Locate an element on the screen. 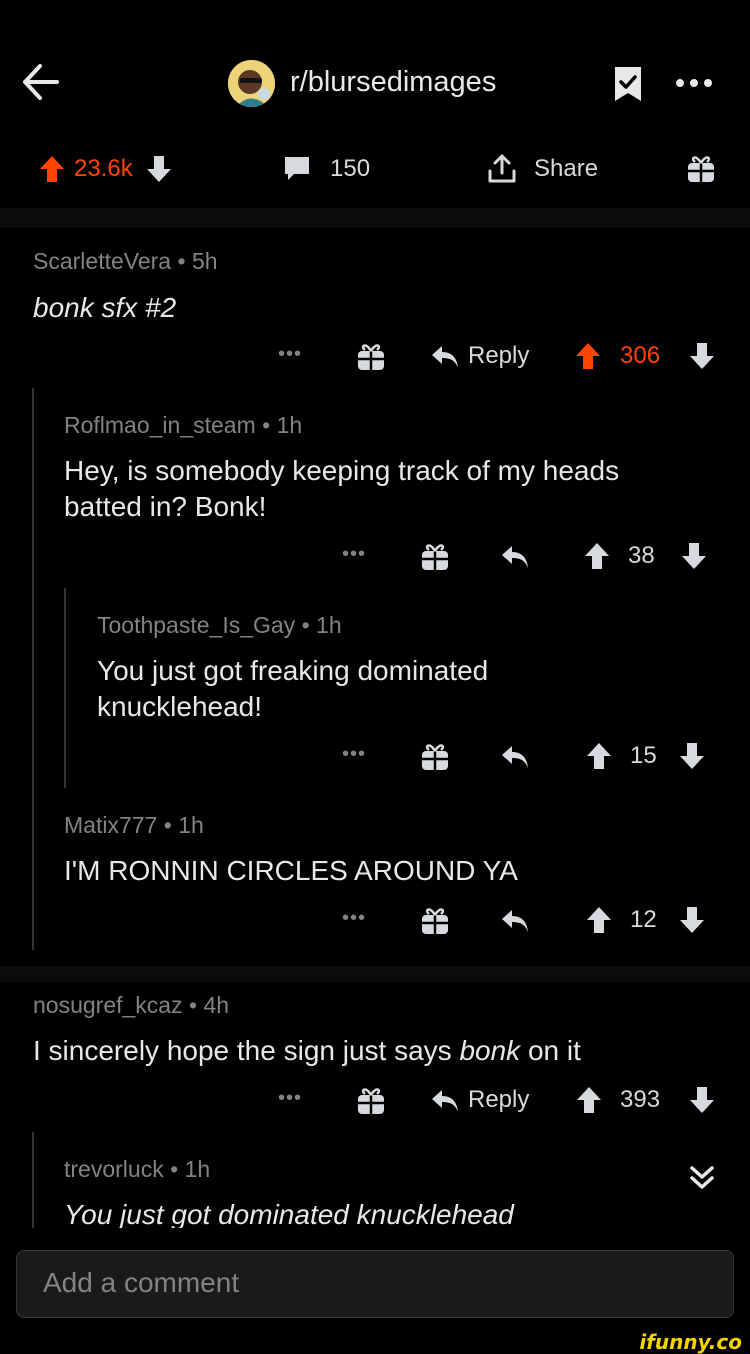 The width and height of the screenshot is (750, 1354). comment-age: 4h is located at coordinates (216, 1005).